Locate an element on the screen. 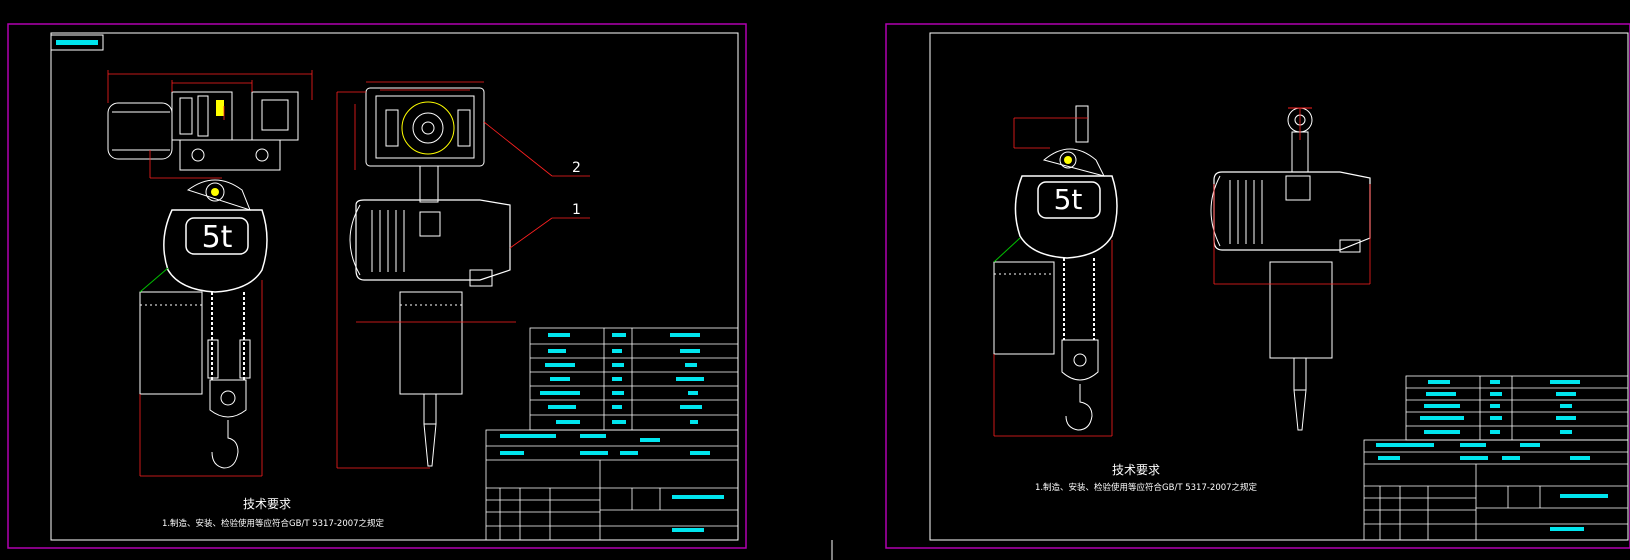  sheet-1-callout-1: 1 is located at coordinates (576, 210).